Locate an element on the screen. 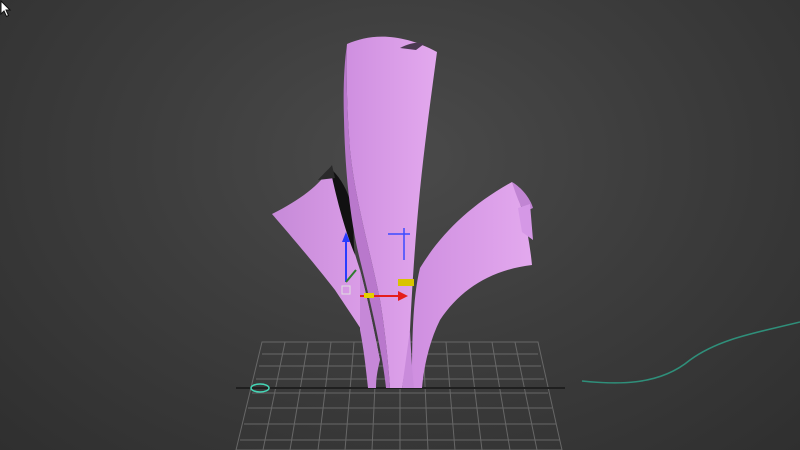 The width and height of the screenshot is (800, 450). arrow-cursor-icon is located at coordinates (6, 9).